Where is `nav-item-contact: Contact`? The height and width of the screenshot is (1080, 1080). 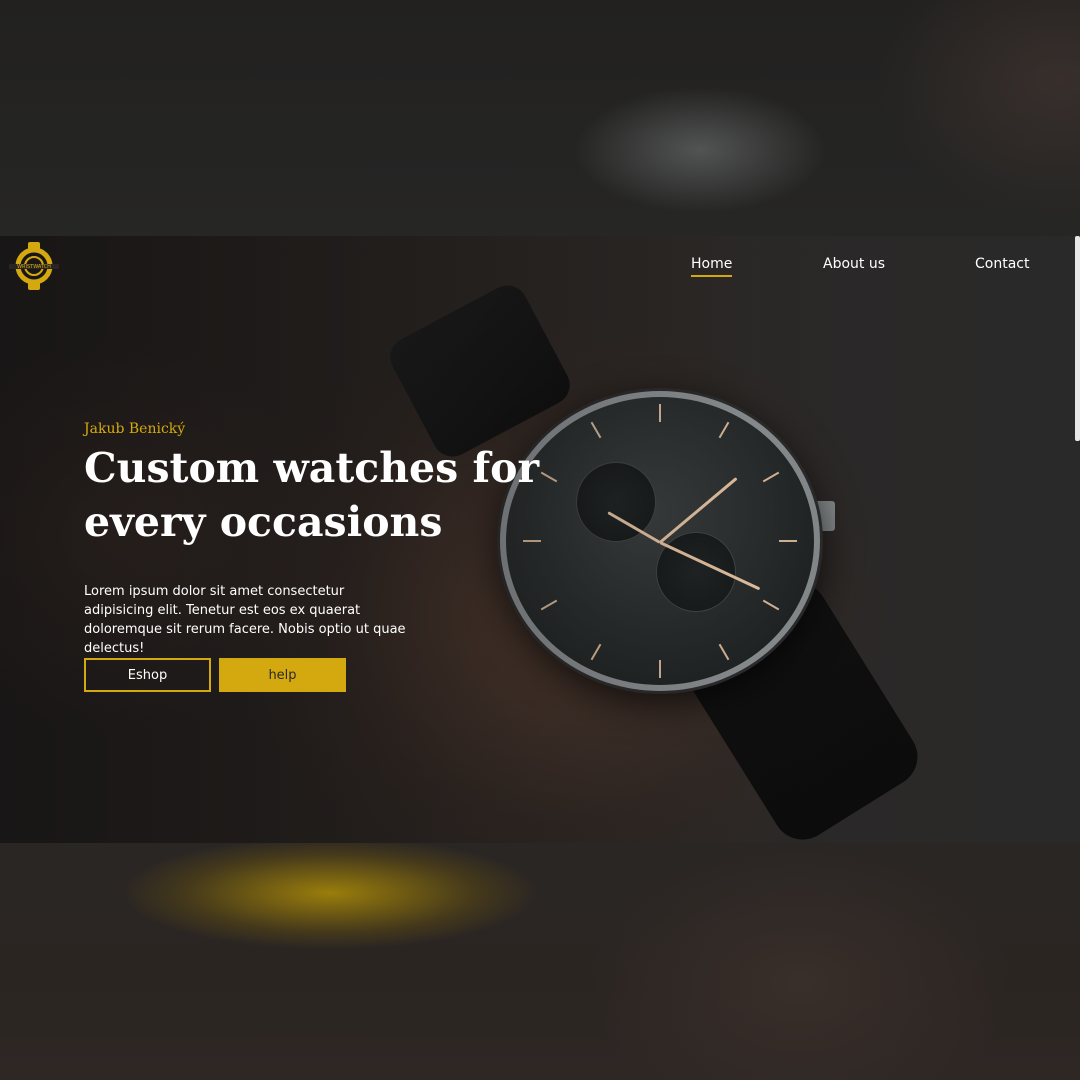 nav-item-contact: Contact is located at coordinates (1002, 265).